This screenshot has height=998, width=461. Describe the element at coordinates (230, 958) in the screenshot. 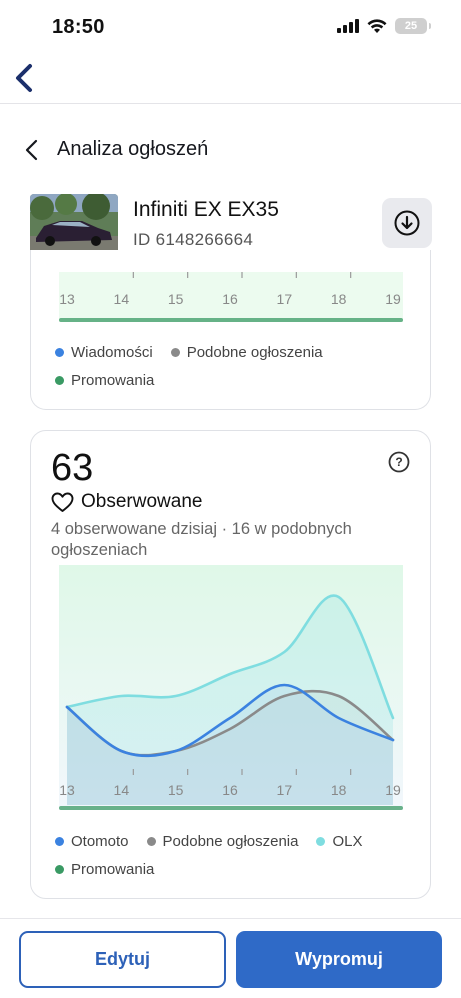

I see `action-bar: Edytuj Wypromuj` at that location.